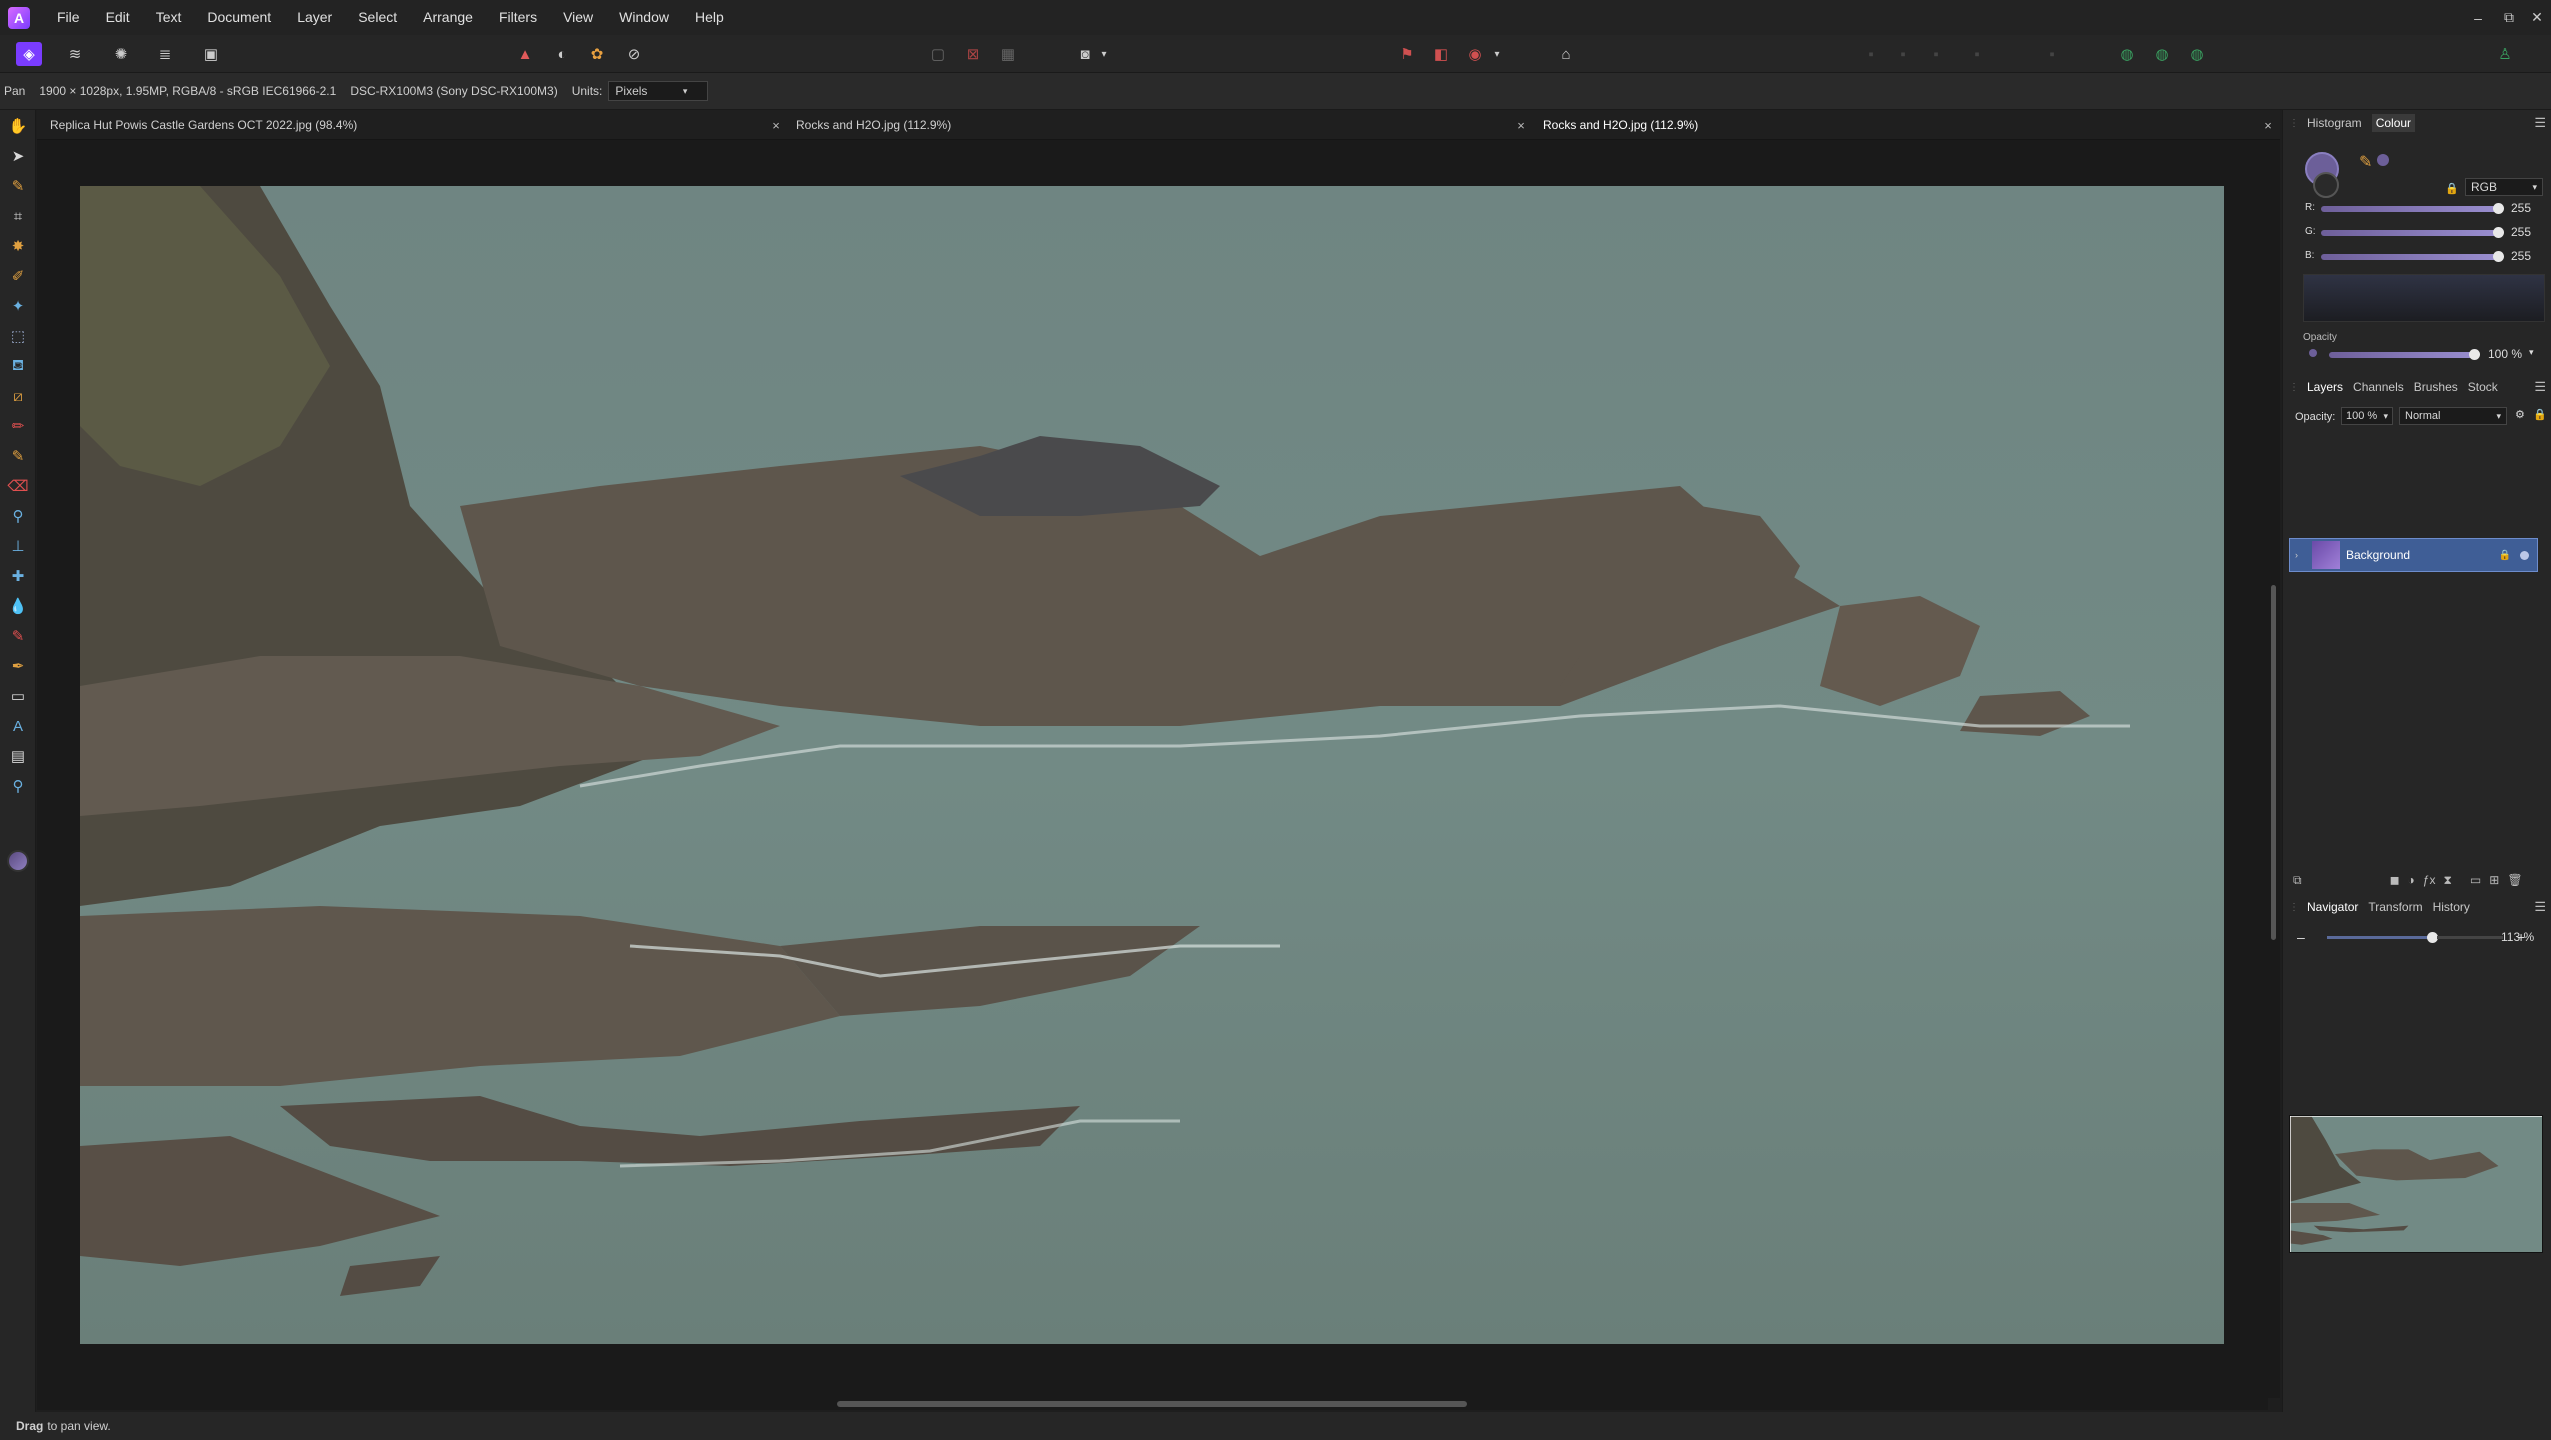  I want to click on tab-stock: Stock, so click(2483, 387).